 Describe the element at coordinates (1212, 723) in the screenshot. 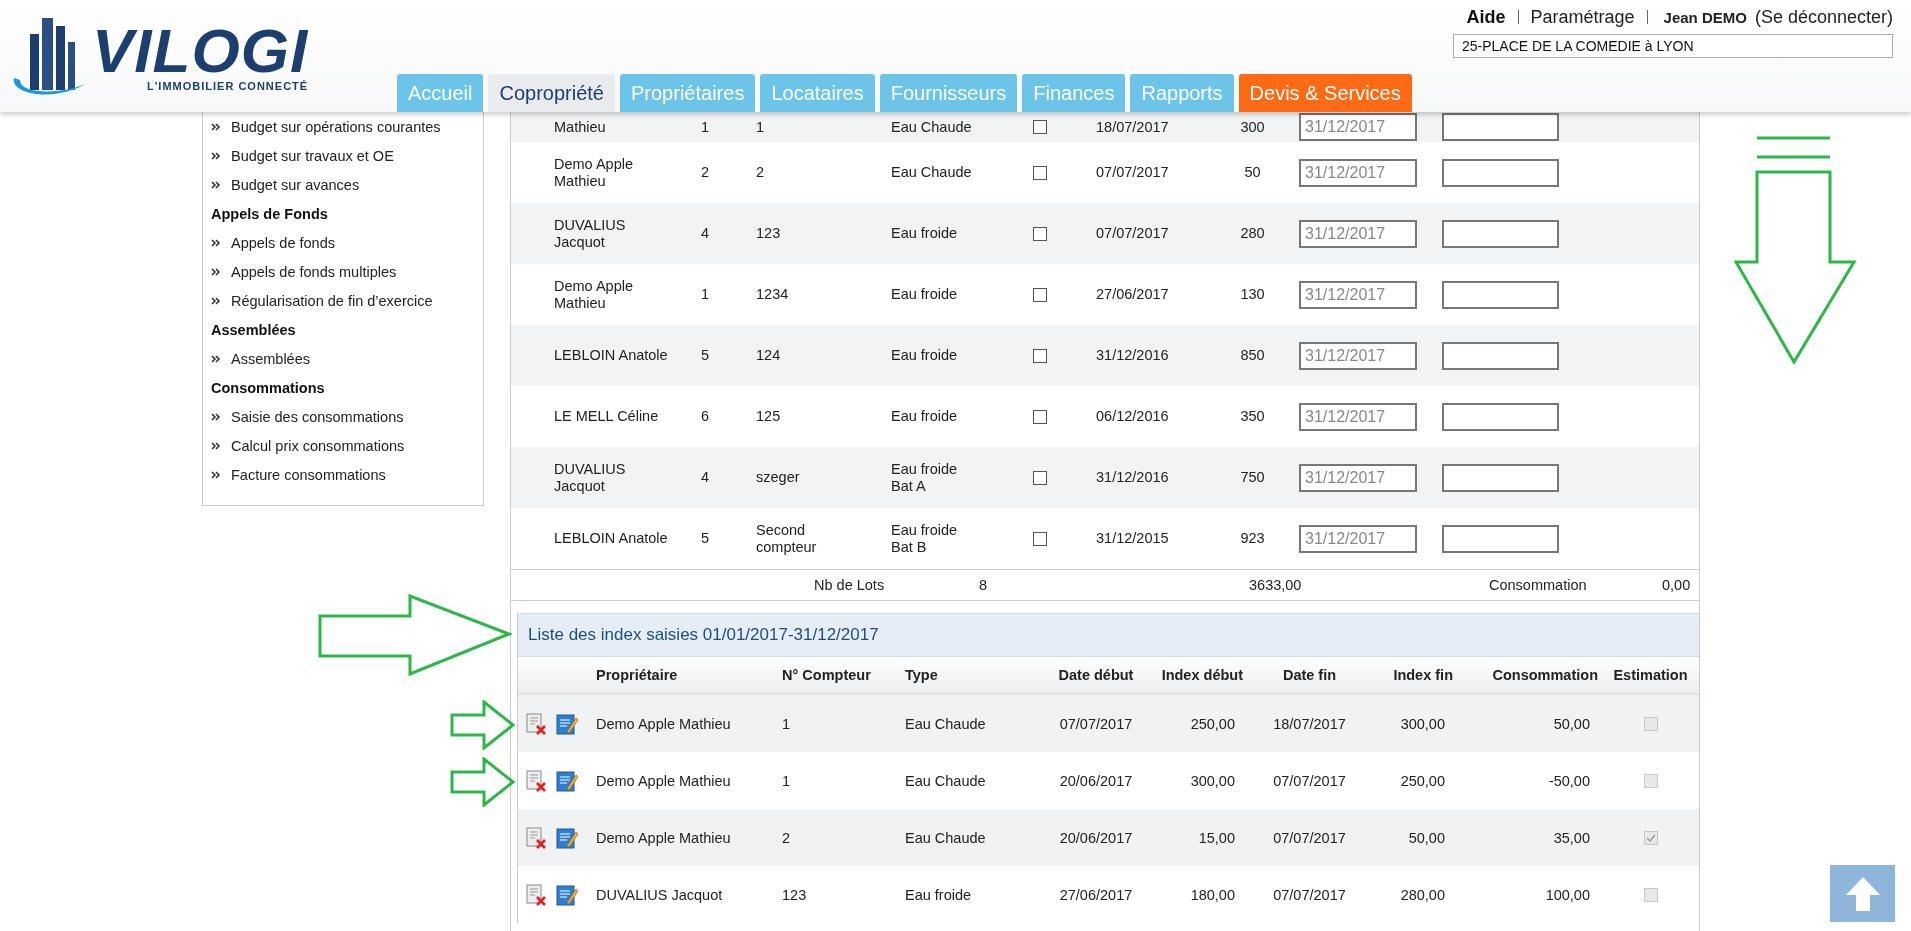

I see `table-cell-text: 250,00` at that location.